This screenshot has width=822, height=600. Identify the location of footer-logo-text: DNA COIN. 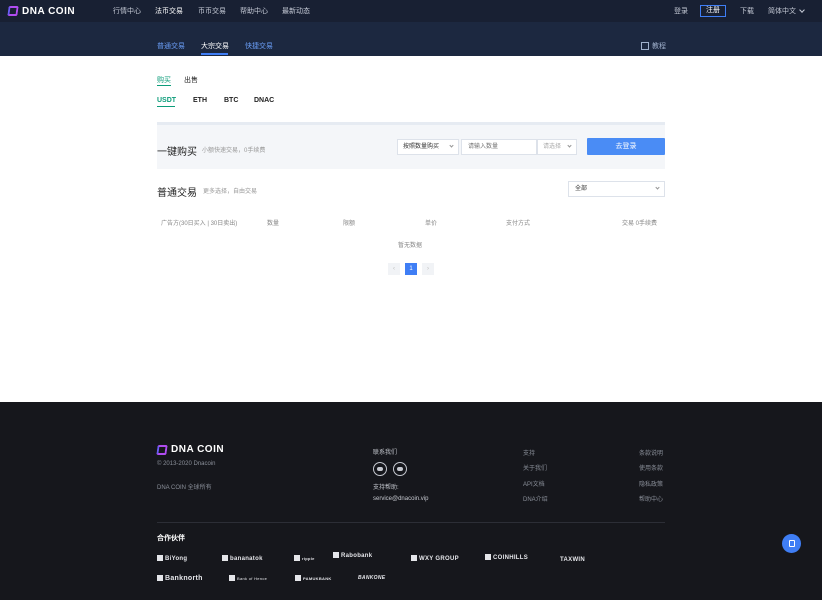
(198, 449).